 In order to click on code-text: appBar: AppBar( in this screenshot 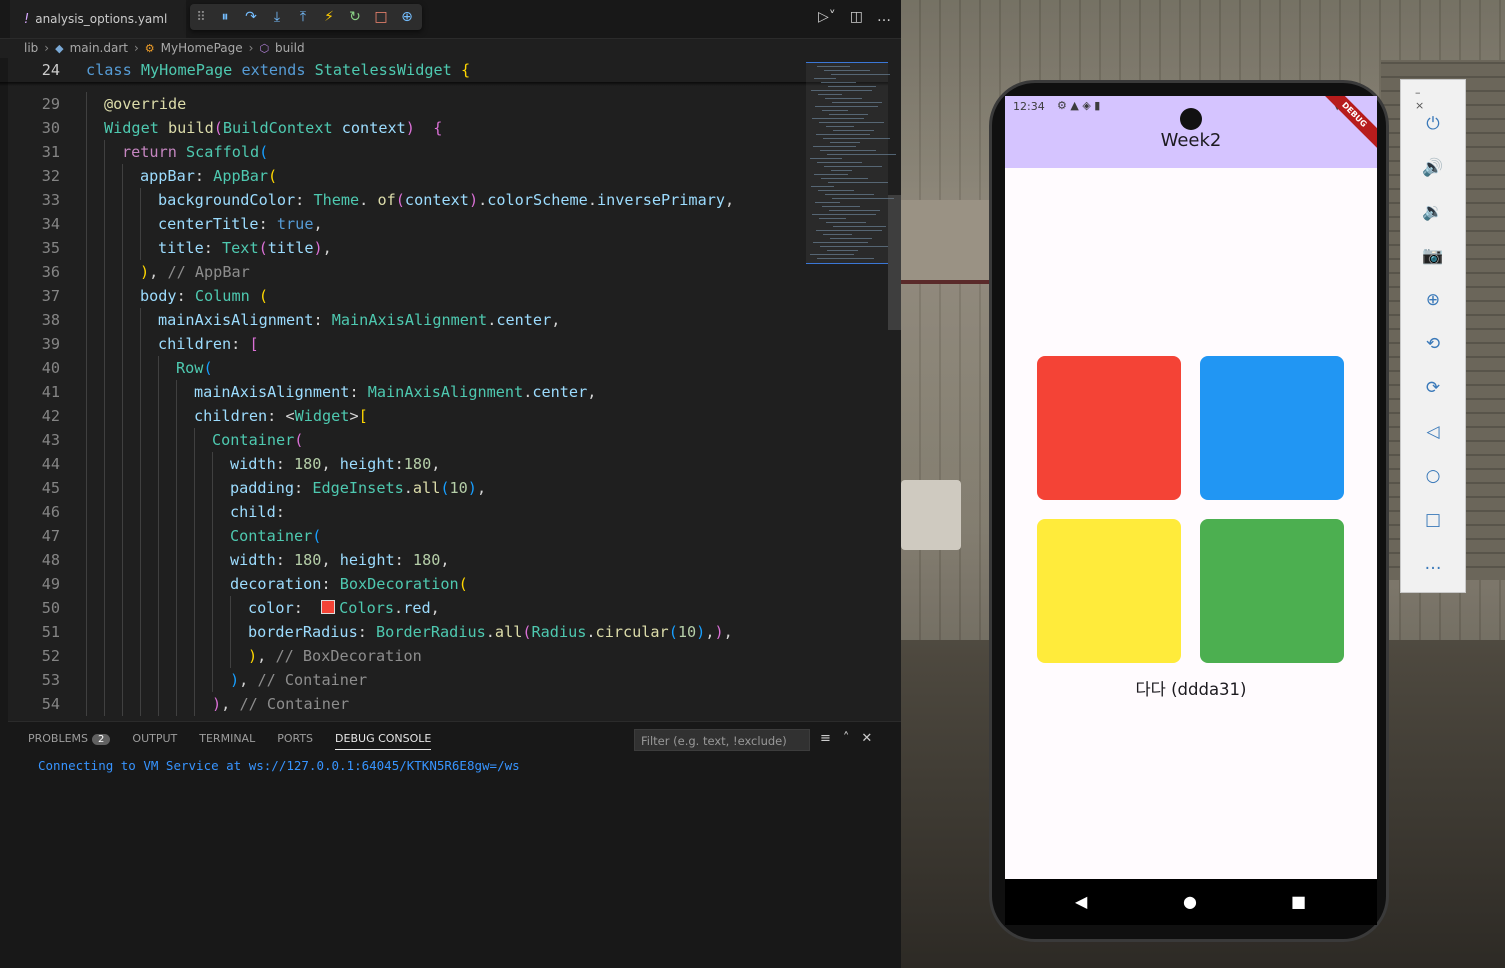, I will do `click(208, 176)`.